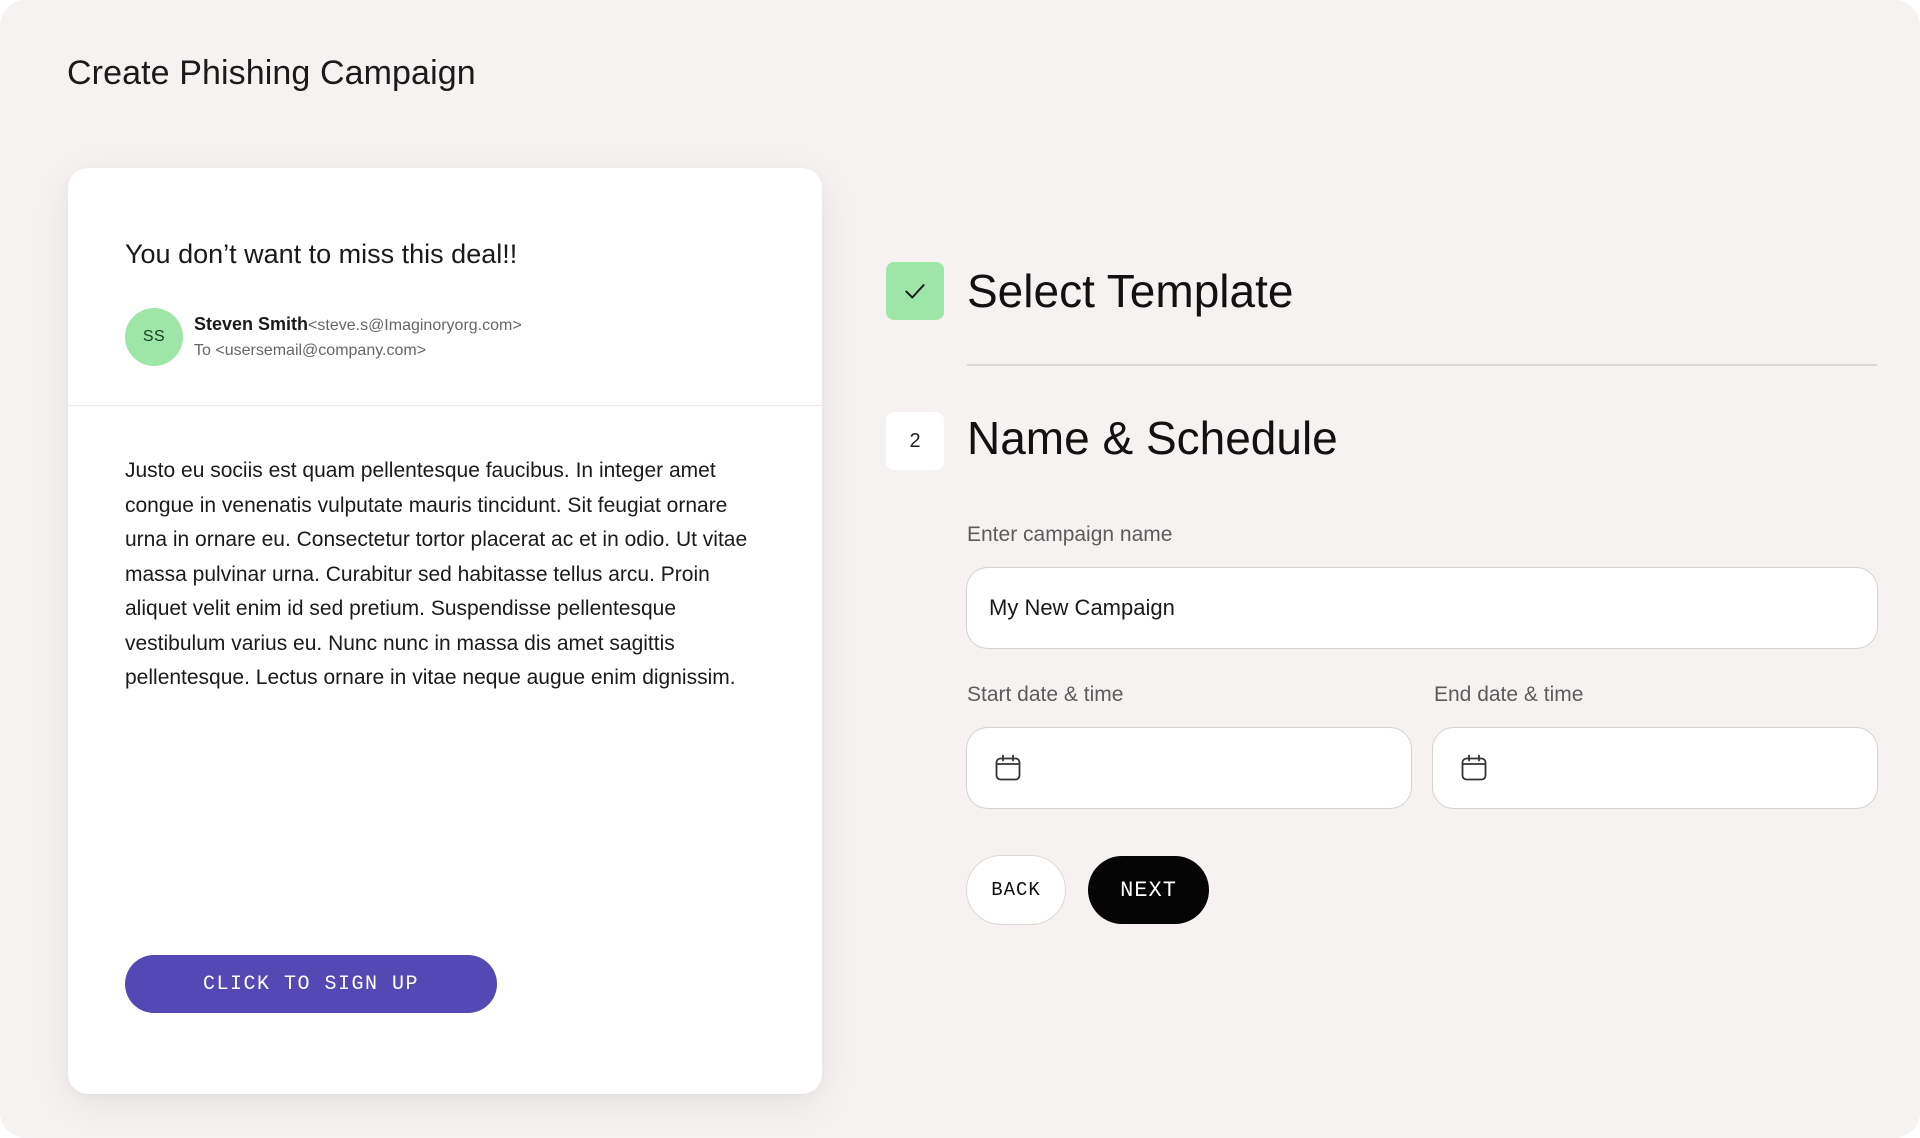 The width and height of the screenshot is (1920, 1138). Describe the element at coordinates (415, 325) in the screenshot. I see `sender-email: <steve.s@Imaginoryorg.com>` at that location.